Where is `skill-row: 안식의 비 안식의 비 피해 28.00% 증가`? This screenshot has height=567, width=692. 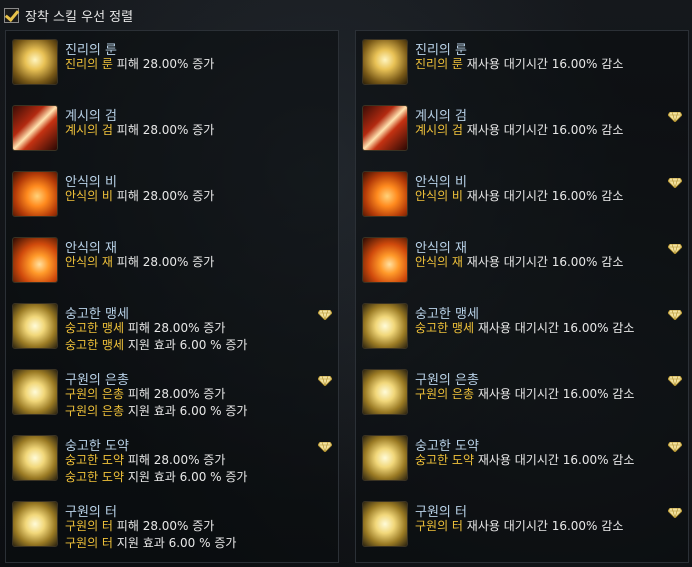
skill-row: 안식의 비 안식의 비 피해 28.00% 증가 is located at coordinates (172, 196).